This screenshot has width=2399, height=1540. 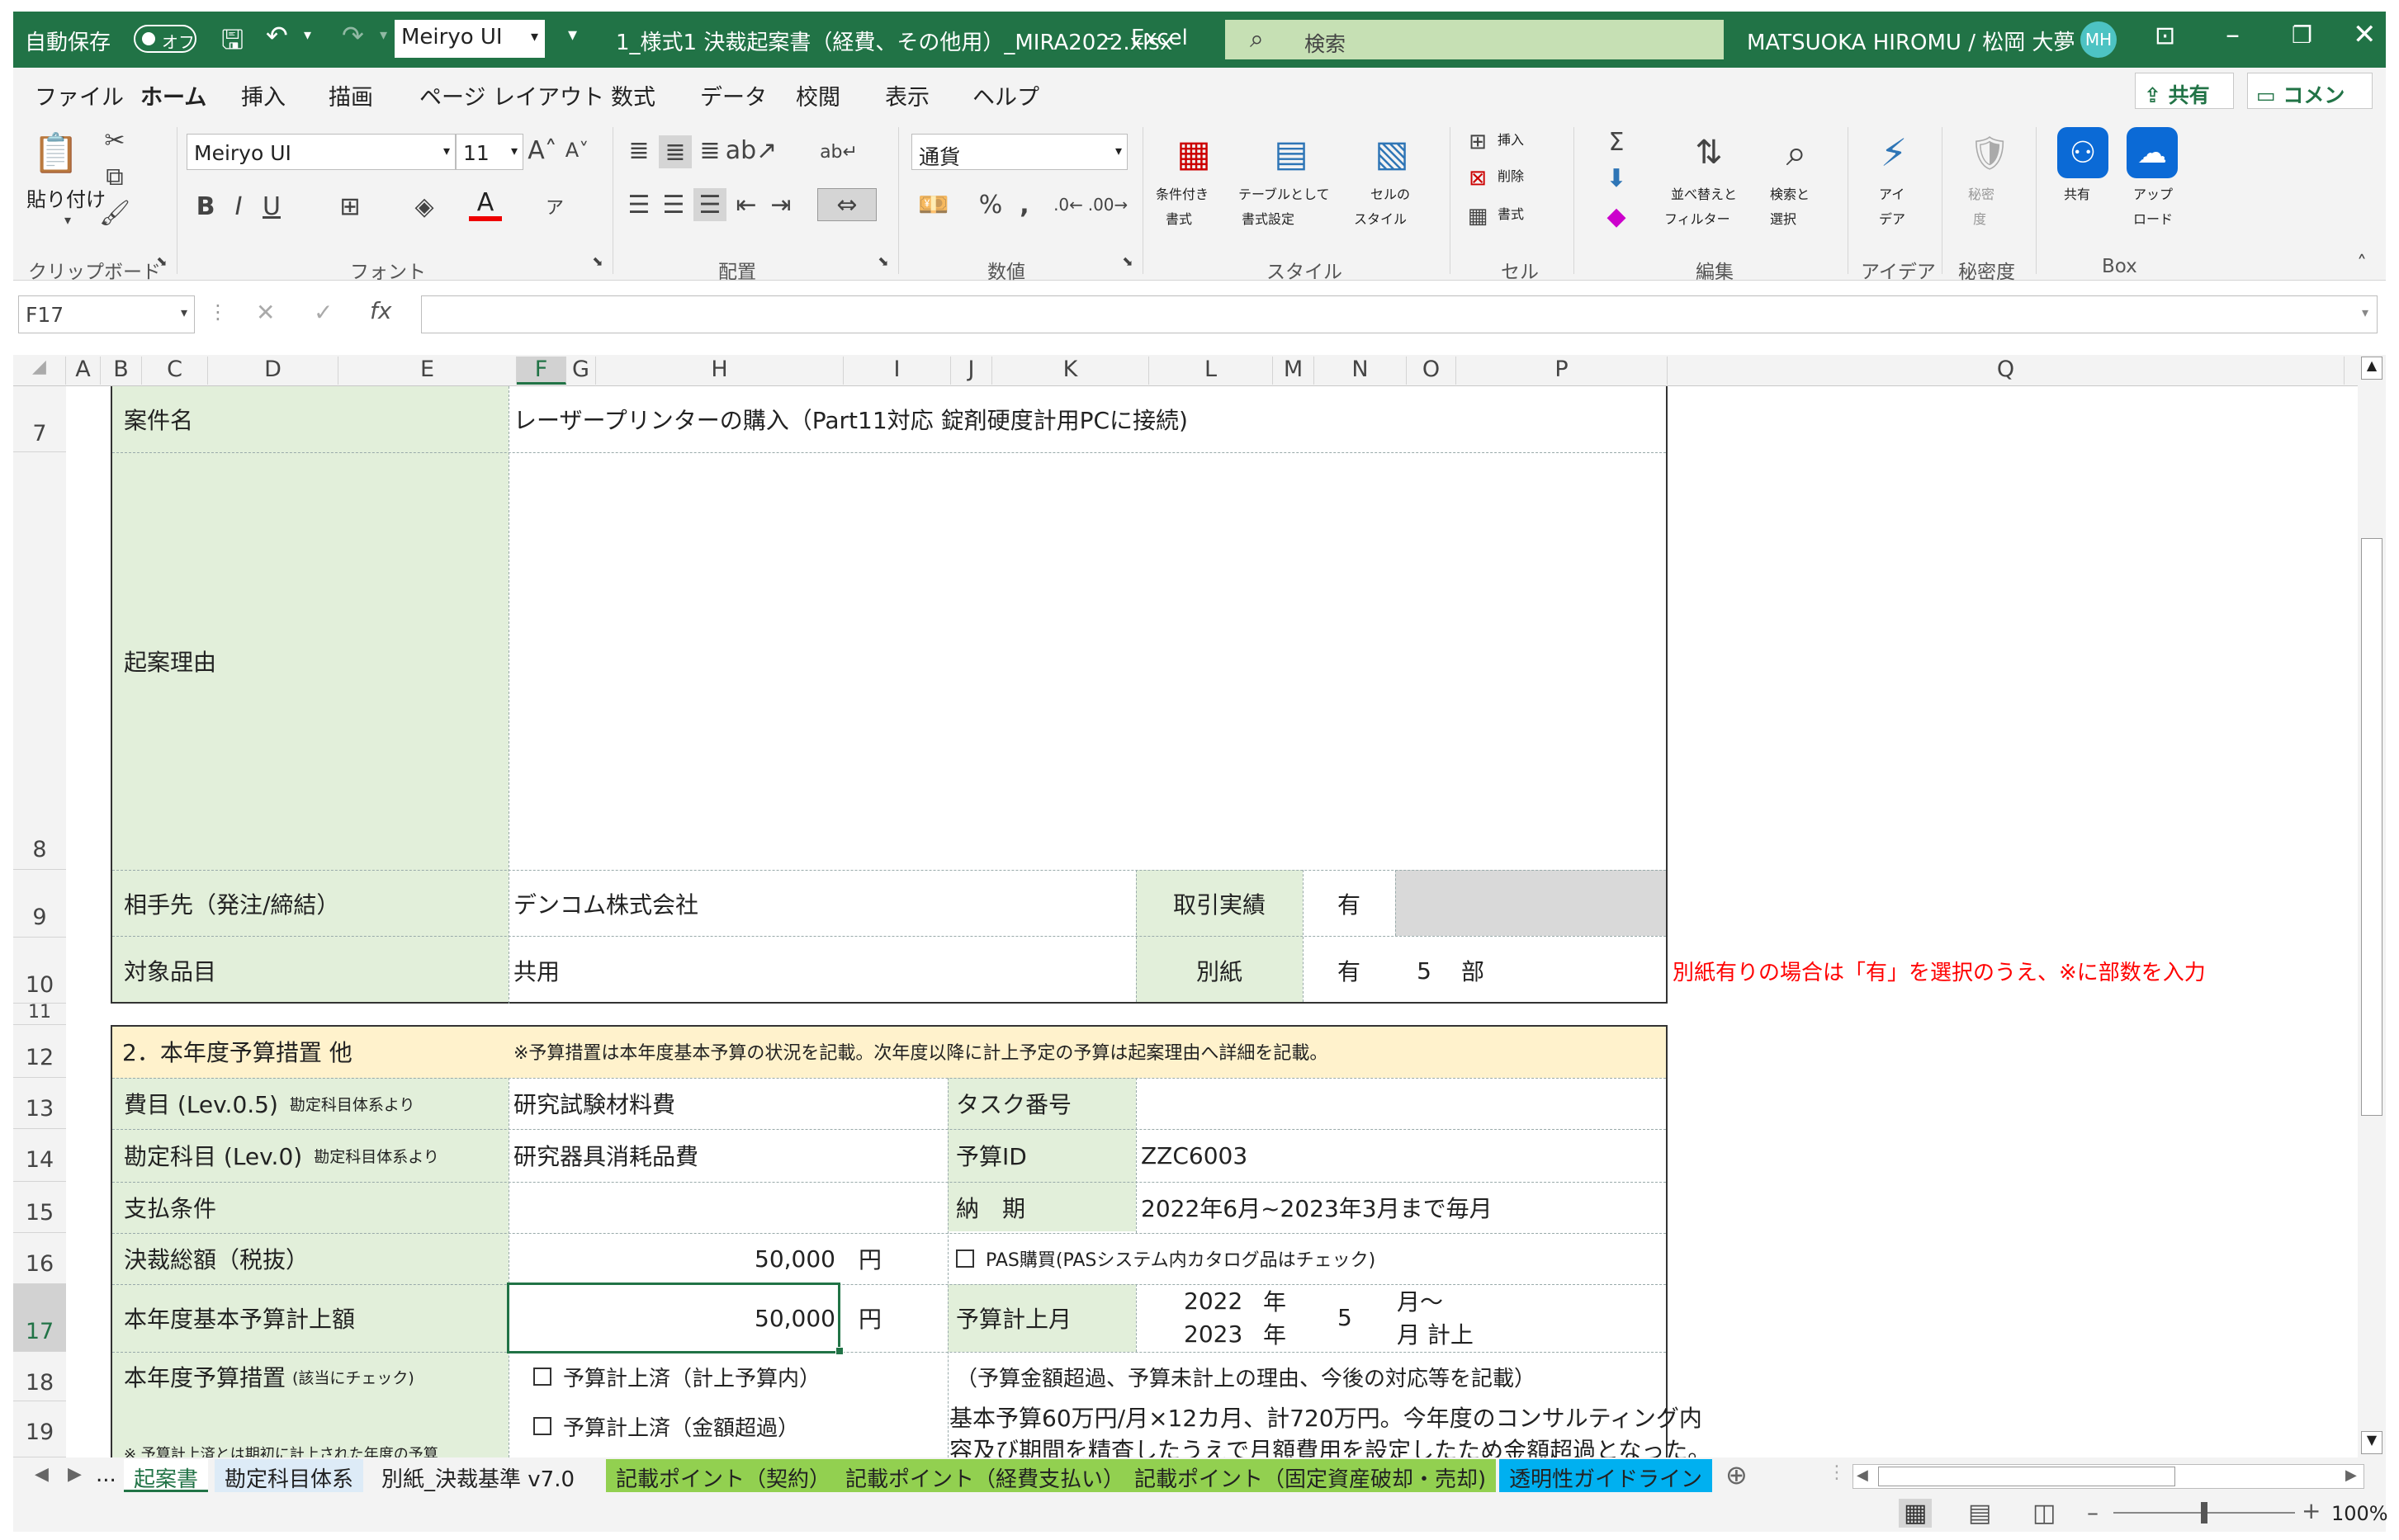 I want to click on underline-icon: U, so click(x=271, y=206).